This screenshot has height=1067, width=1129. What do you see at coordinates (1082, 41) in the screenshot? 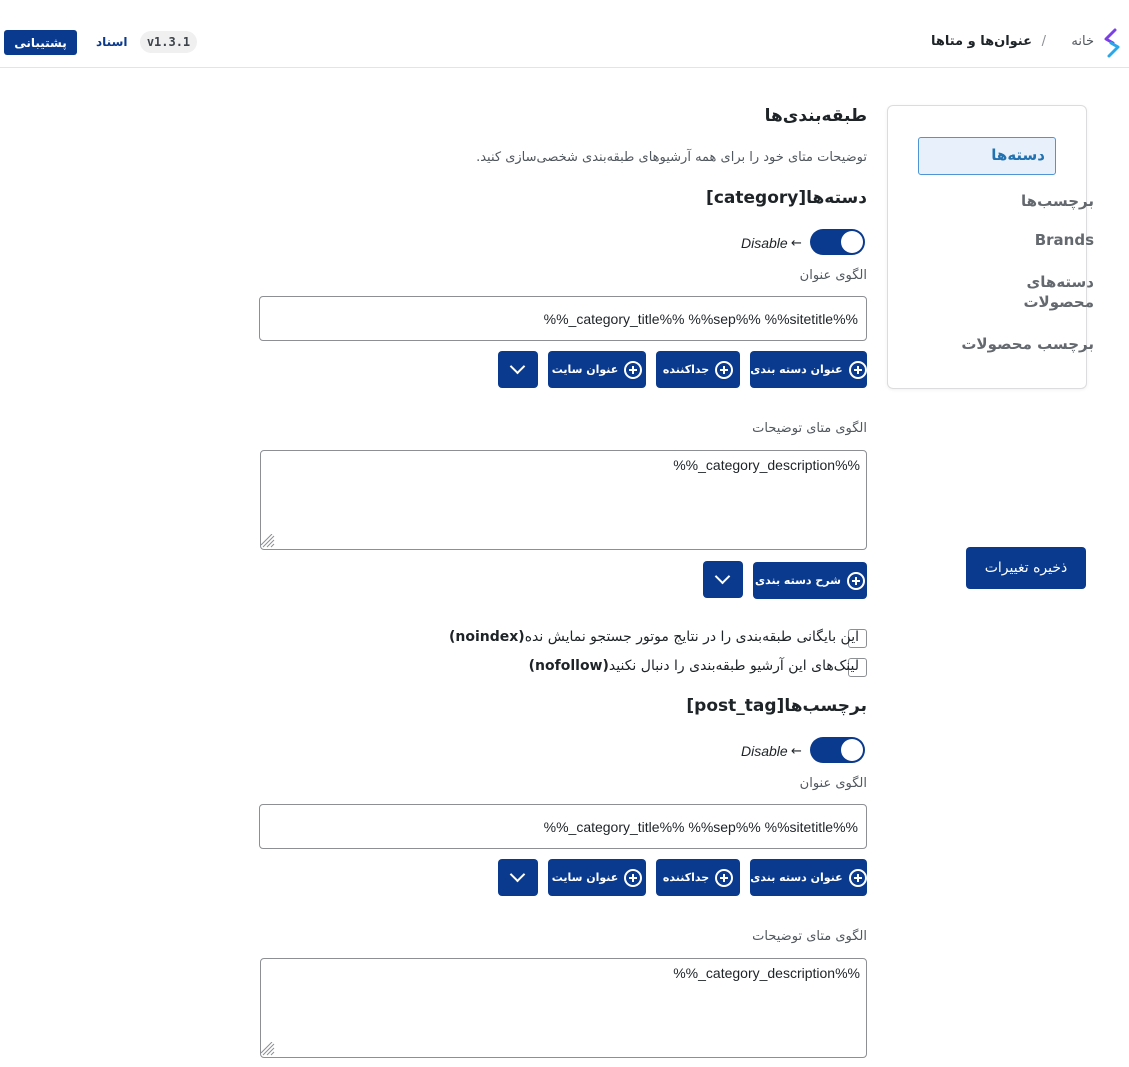
I see `breadcrumb-home: خانه` at bounding box center [1082, 41].